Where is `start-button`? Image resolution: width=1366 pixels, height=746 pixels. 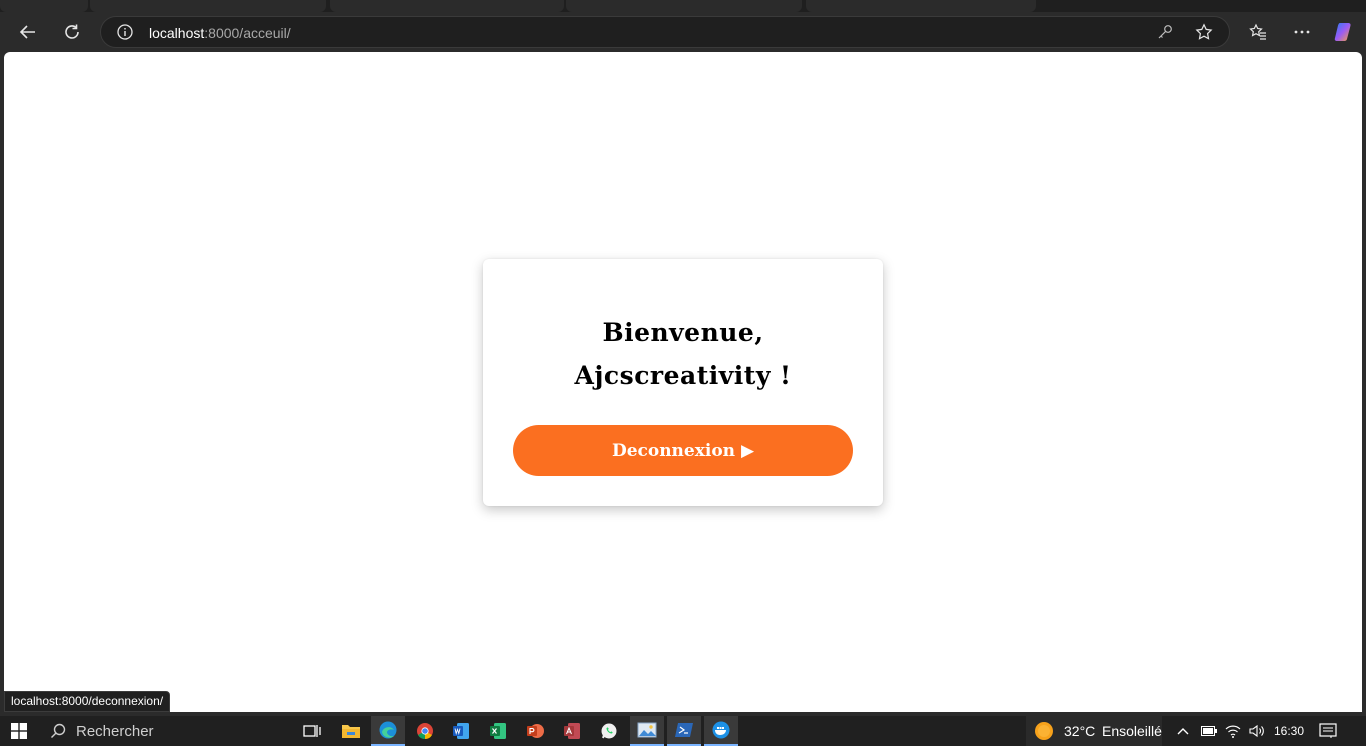
start-button is located at coordinates (19, 731).